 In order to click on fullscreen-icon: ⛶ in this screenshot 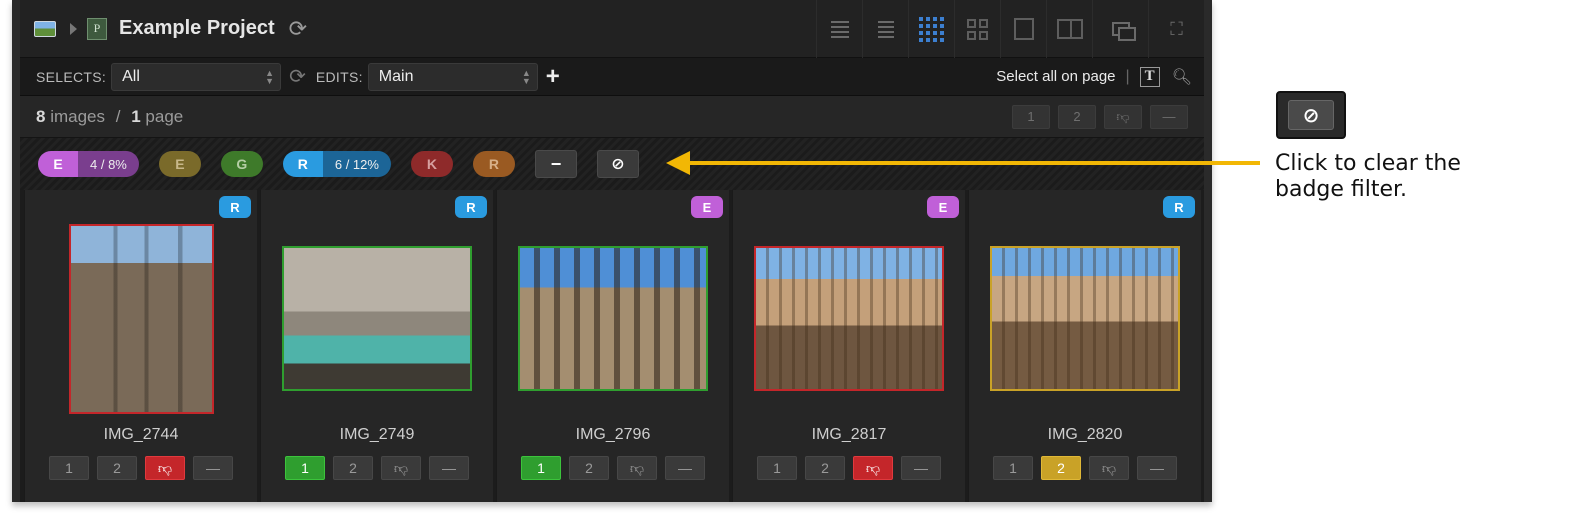, I will do `click(1176, 28)`.